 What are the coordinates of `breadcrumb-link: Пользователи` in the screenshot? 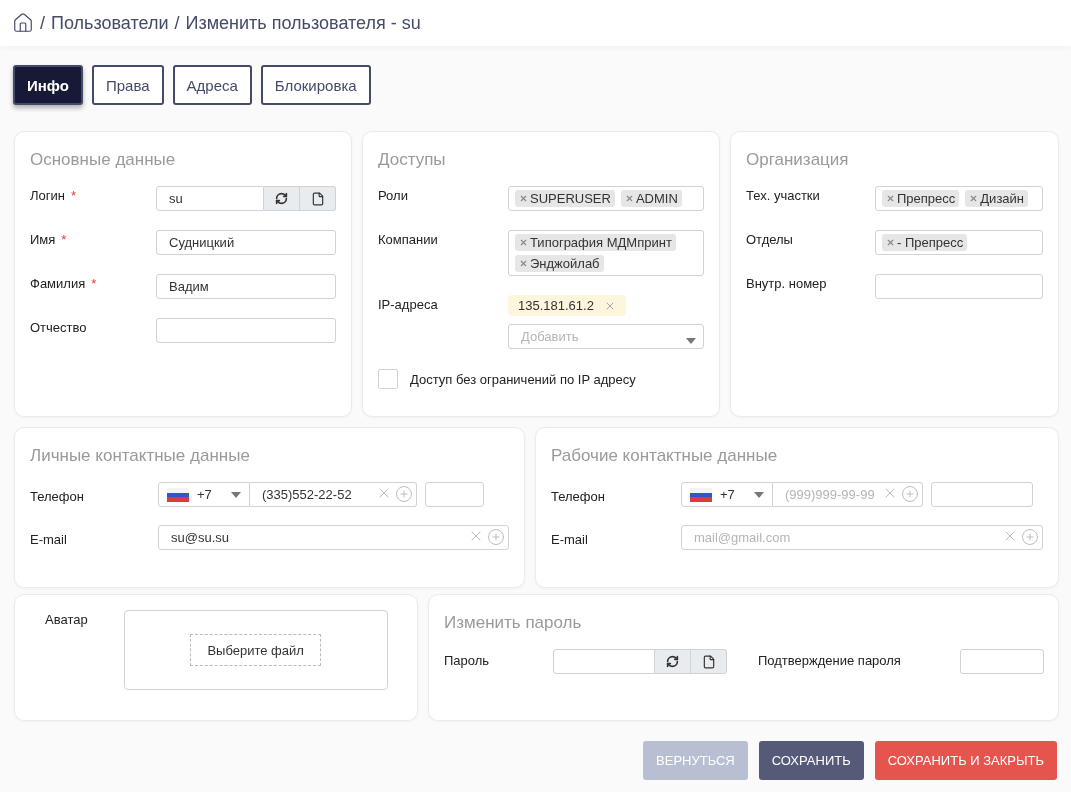 It's located at (110, 23).